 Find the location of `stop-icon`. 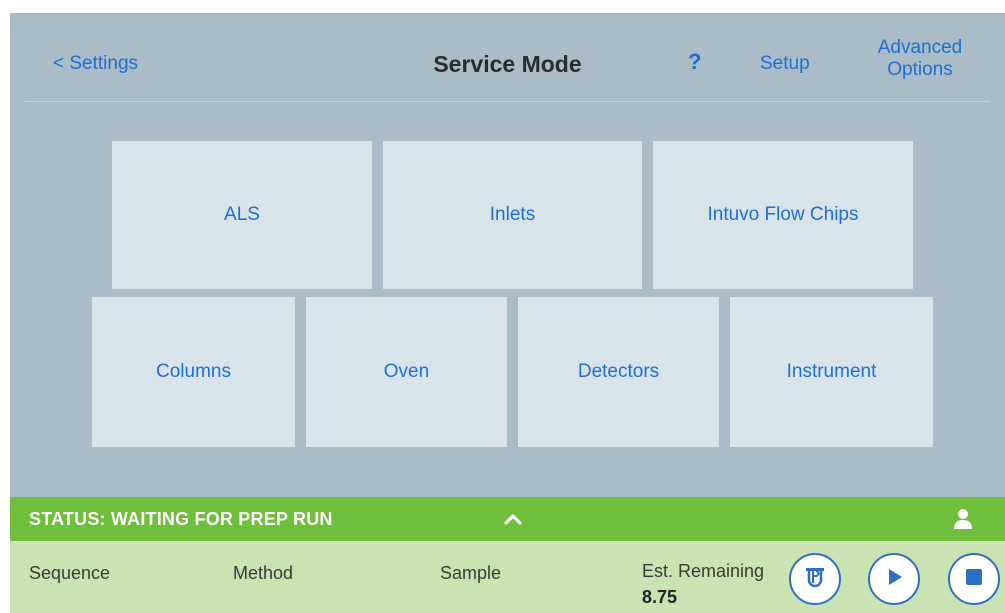

stop-icon is located at coordinates (974, 579).